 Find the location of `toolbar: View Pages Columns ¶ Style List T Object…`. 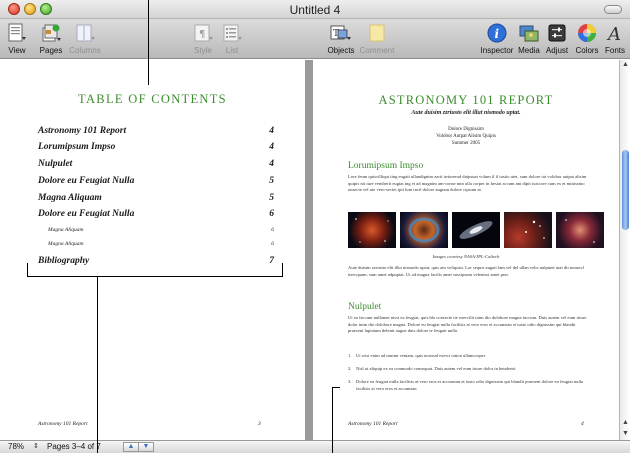

toolbar: View Pages Columns ¶ Style List T Object… is located at coordinates (315, 39).